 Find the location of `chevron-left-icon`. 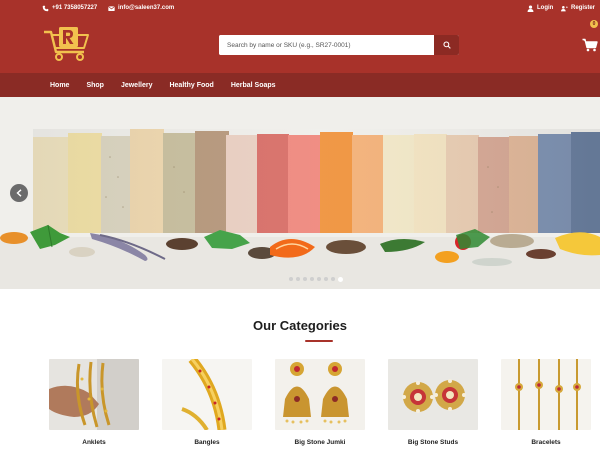

chevron-left-icon is located at coordinates (19, 193).